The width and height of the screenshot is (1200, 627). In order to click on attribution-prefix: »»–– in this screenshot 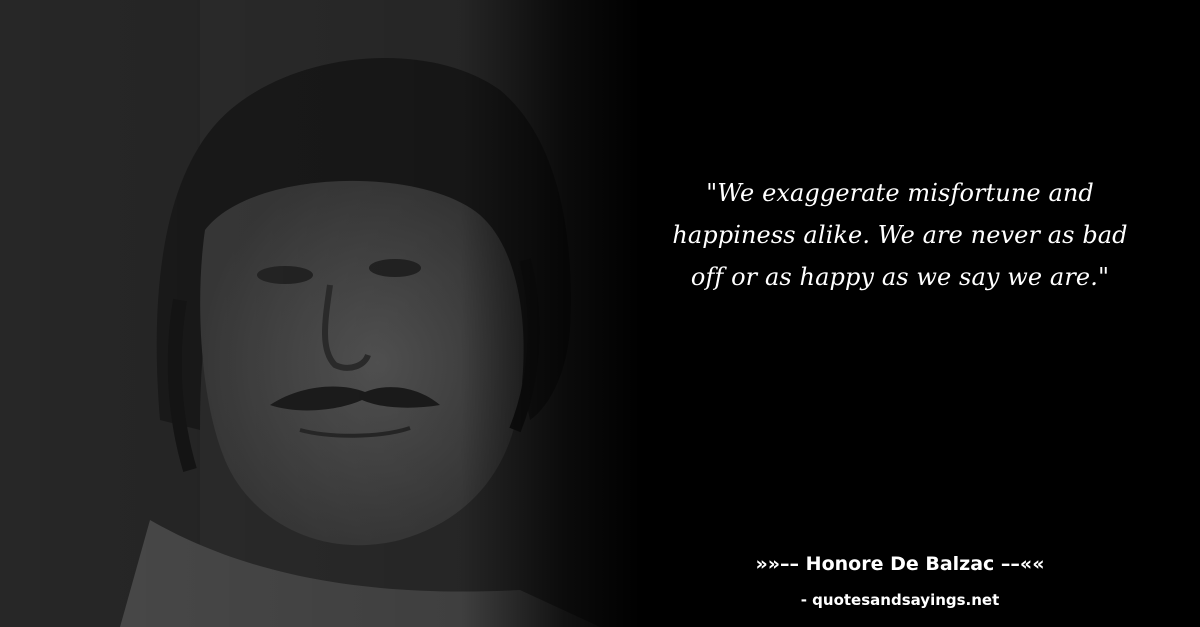, I will do `click(780, 564)`.